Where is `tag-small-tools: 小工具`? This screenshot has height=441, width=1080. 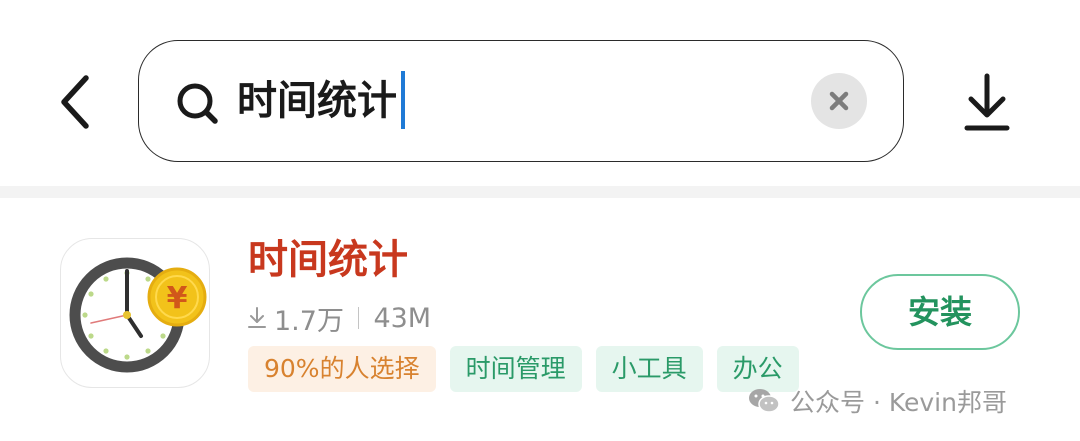
tag-small-tools: 小工具 is located at coordinates (649, 369).